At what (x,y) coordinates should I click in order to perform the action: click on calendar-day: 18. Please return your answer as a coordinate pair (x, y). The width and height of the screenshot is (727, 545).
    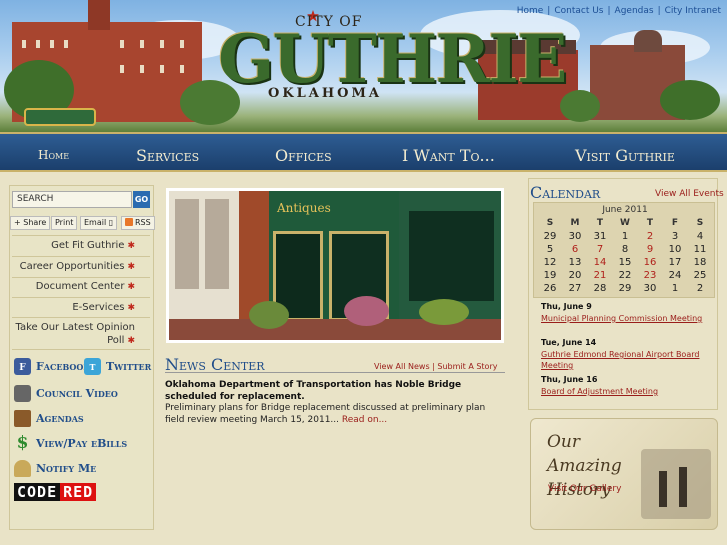
    Looking at the image, I should click on (700, 262).